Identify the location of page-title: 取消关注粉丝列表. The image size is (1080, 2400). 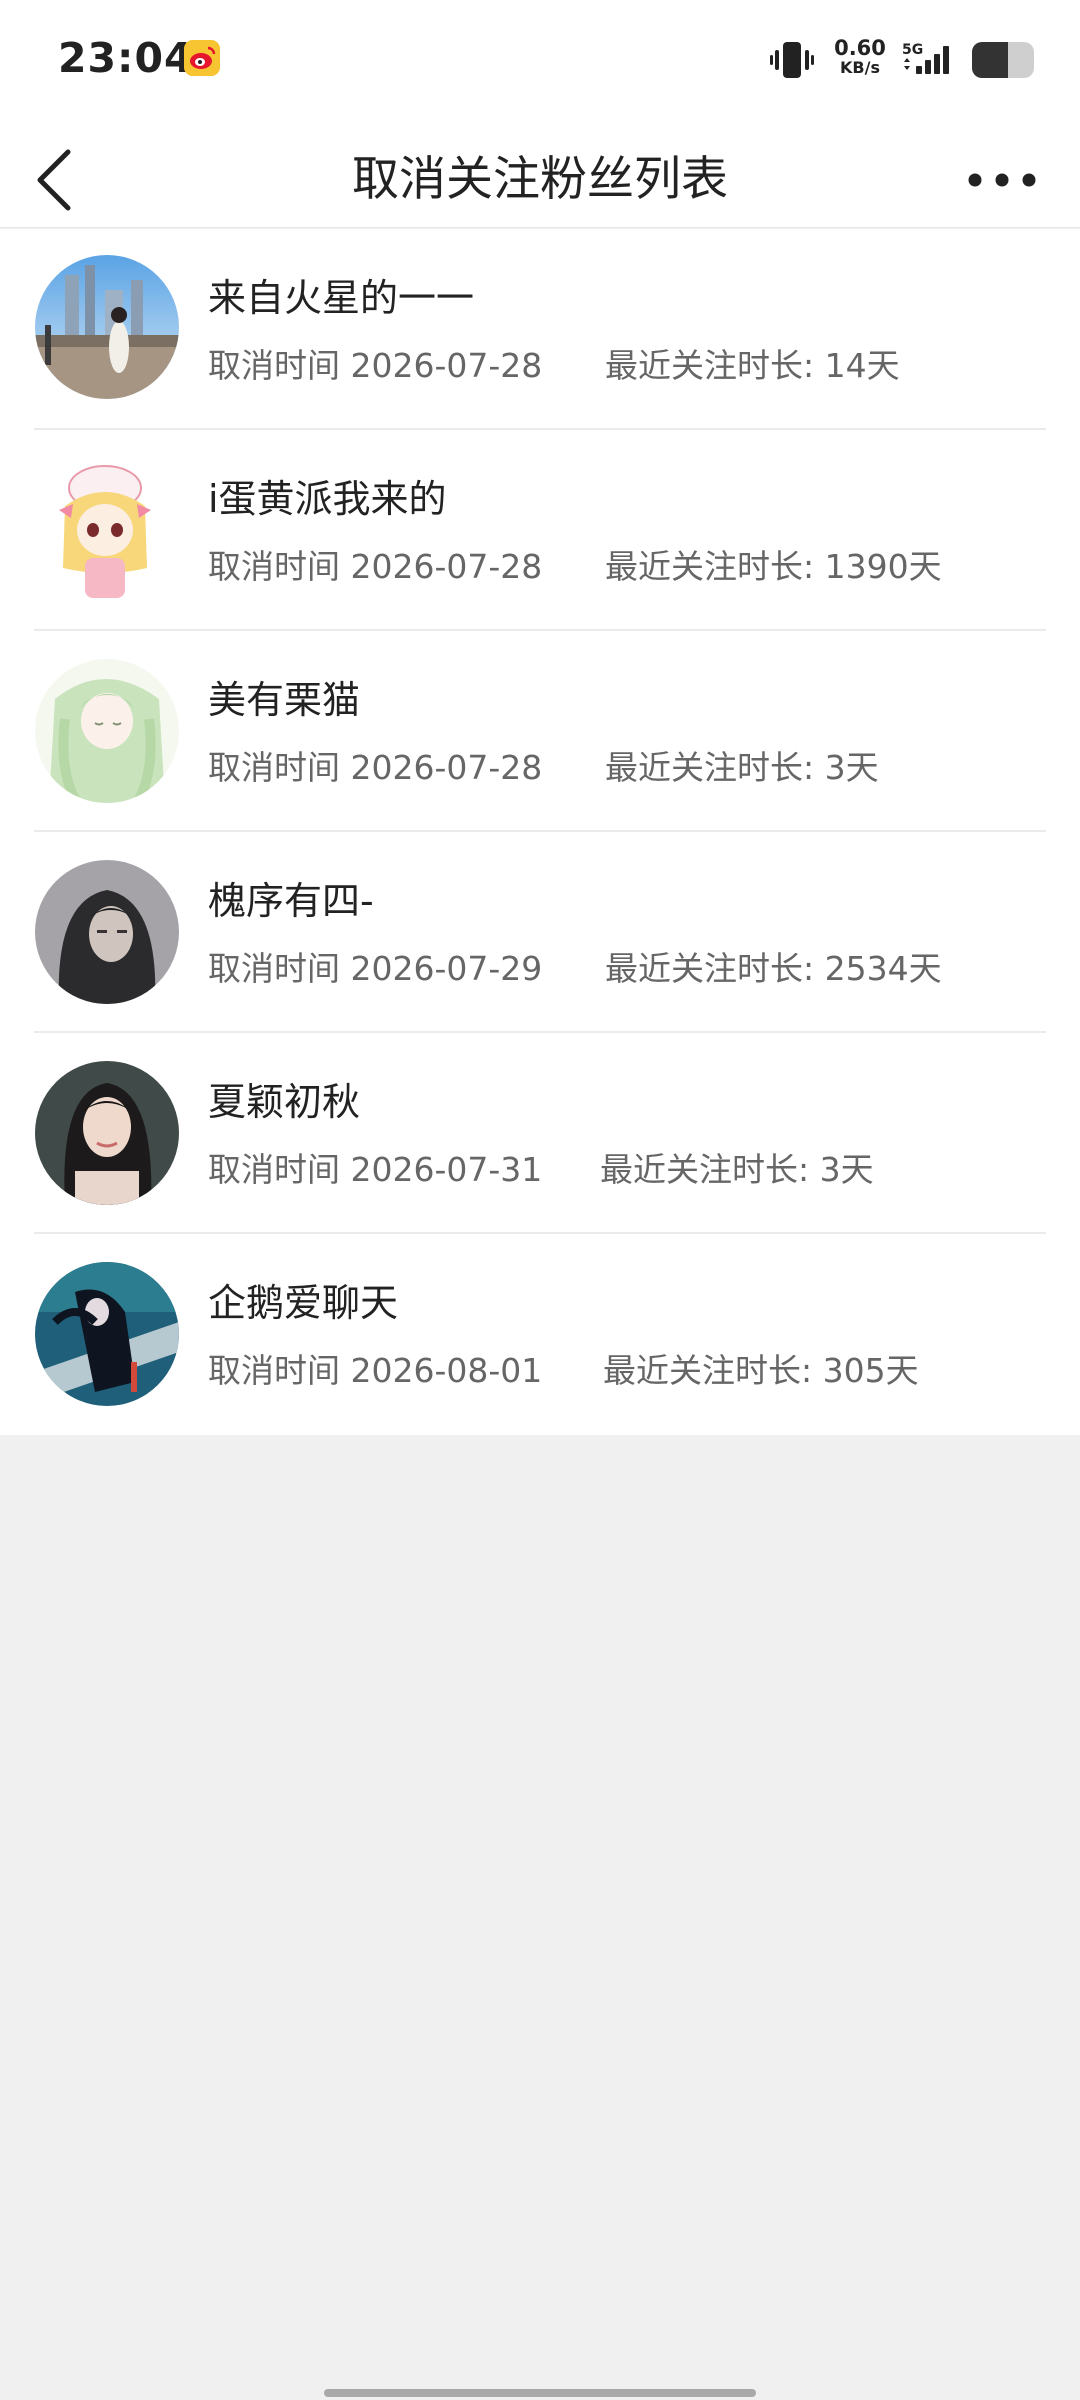
(540, 179).